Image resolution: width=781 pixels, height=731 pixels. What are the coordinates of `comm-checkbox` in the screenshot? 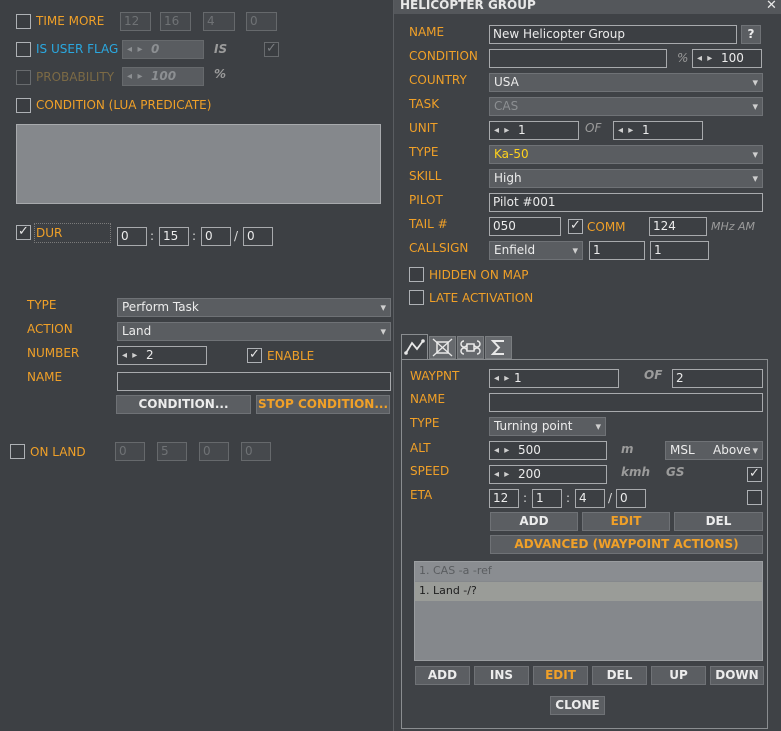 It's located at (575, 226).